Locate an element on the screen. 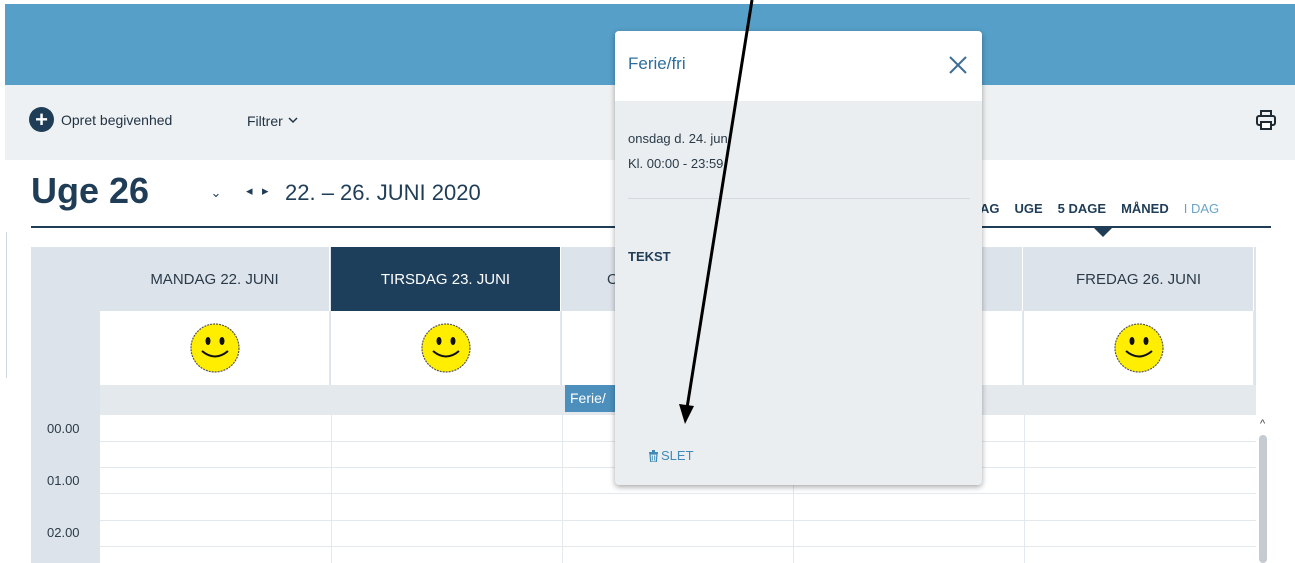 The width and height of the screenshot is (1295, 563). time-label: 01.00 is located at coordinates (63, 480).